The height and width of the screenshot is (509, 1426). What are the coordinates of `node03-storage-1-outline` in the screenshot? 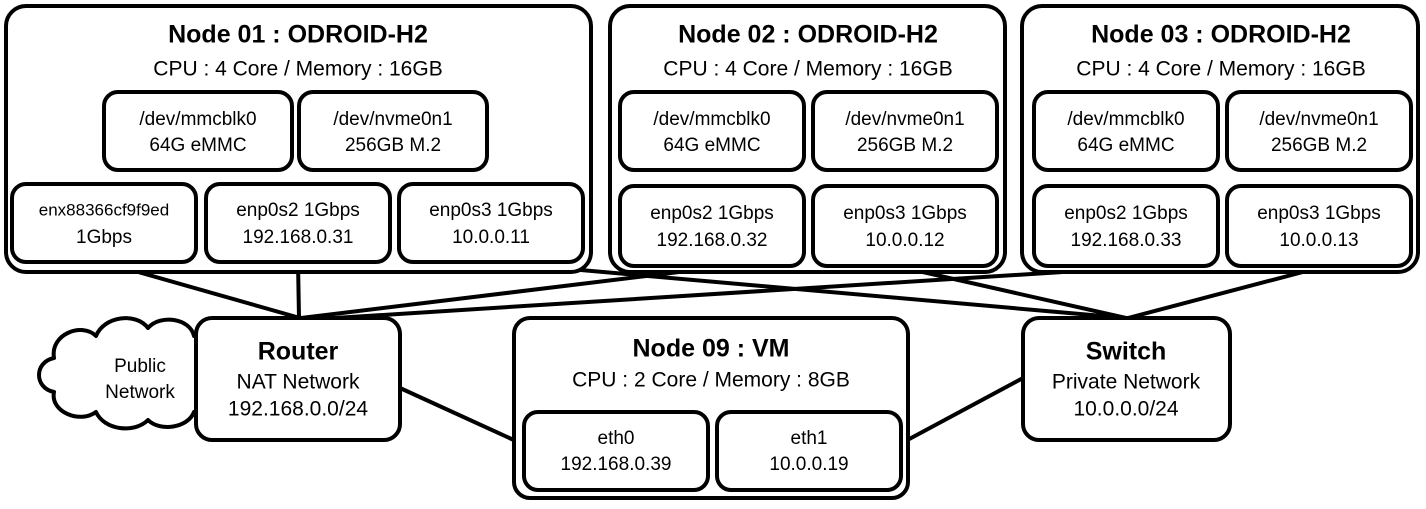 It's located at (1319, 131).